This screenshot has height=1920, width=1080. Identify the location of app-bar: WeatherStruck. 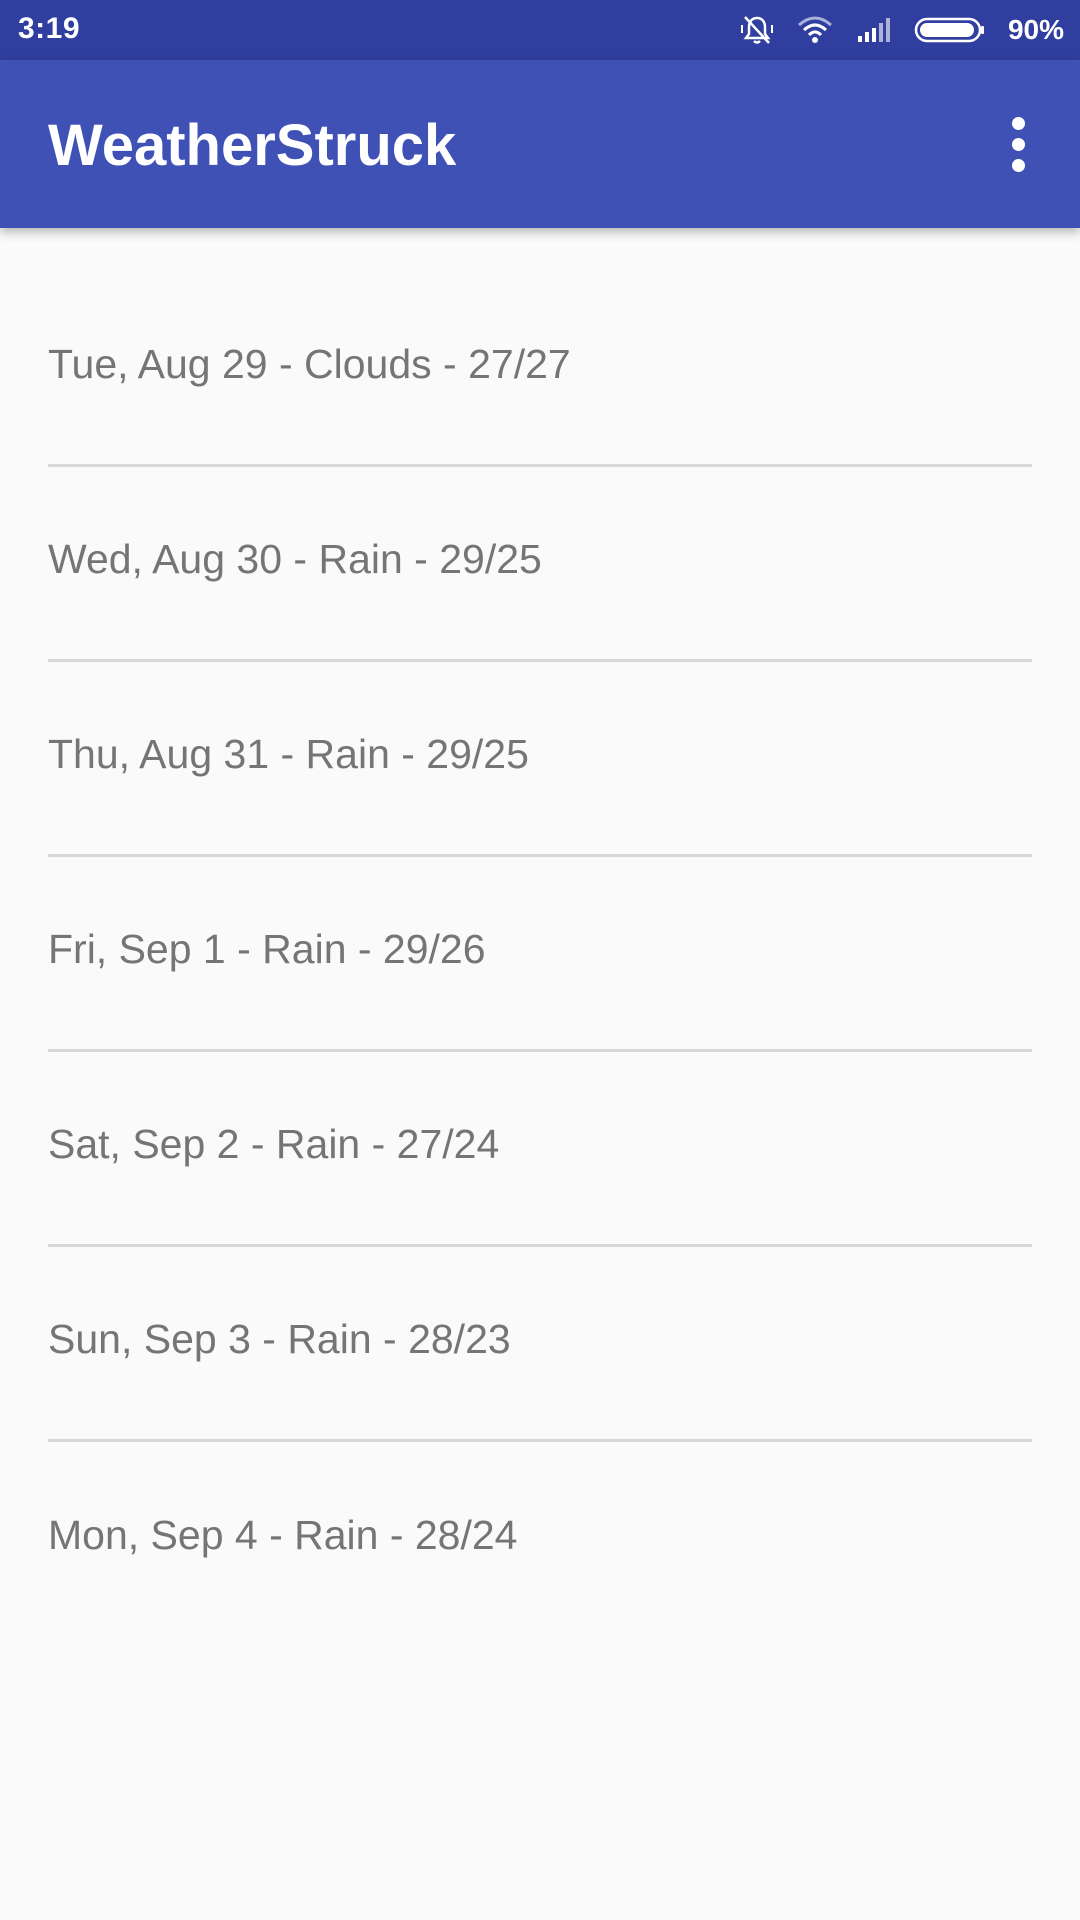
(540, 144).